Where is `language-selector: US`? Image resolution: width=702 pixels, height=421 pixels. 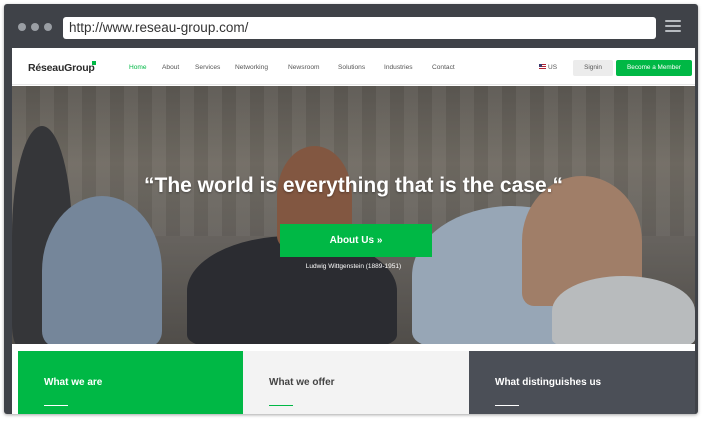 language-selector: US is located at coordinates (548, 67).